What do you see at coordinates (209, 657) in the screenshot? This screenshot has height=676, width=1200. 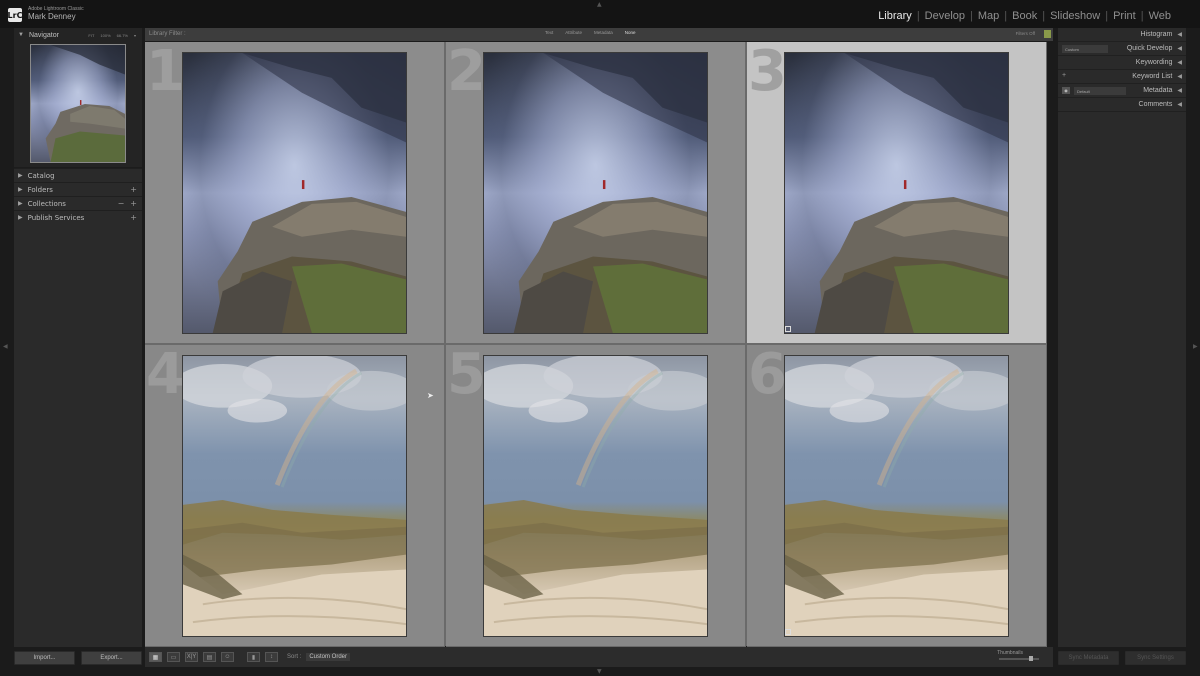 I see `survey-view-icon: ▤` at bounding box center [209, 657].